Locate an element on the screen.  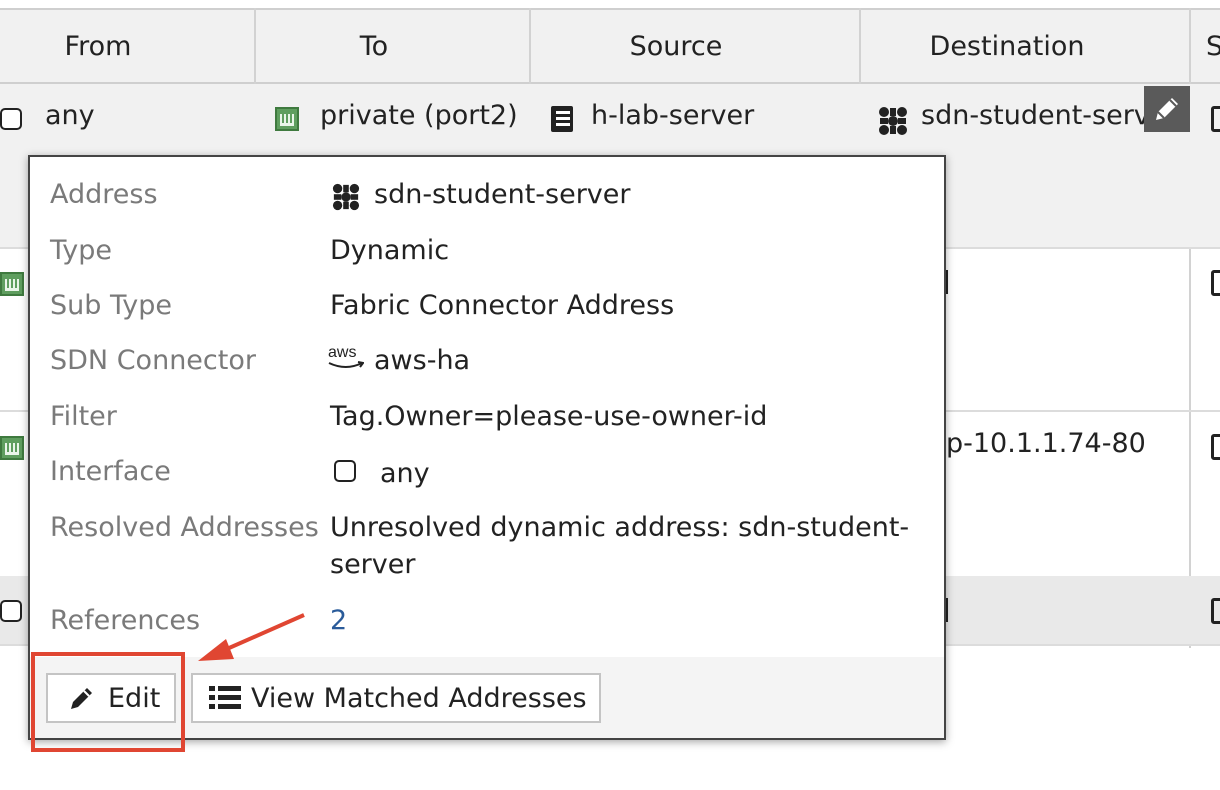
interface-label: Interface is located at coordinates (110, 471).